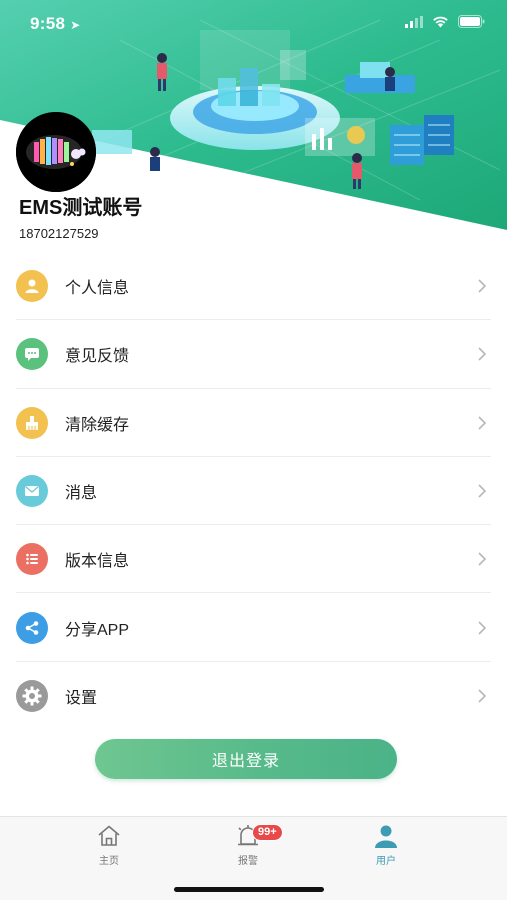  I want to click on user-icon, so click(386, 836).